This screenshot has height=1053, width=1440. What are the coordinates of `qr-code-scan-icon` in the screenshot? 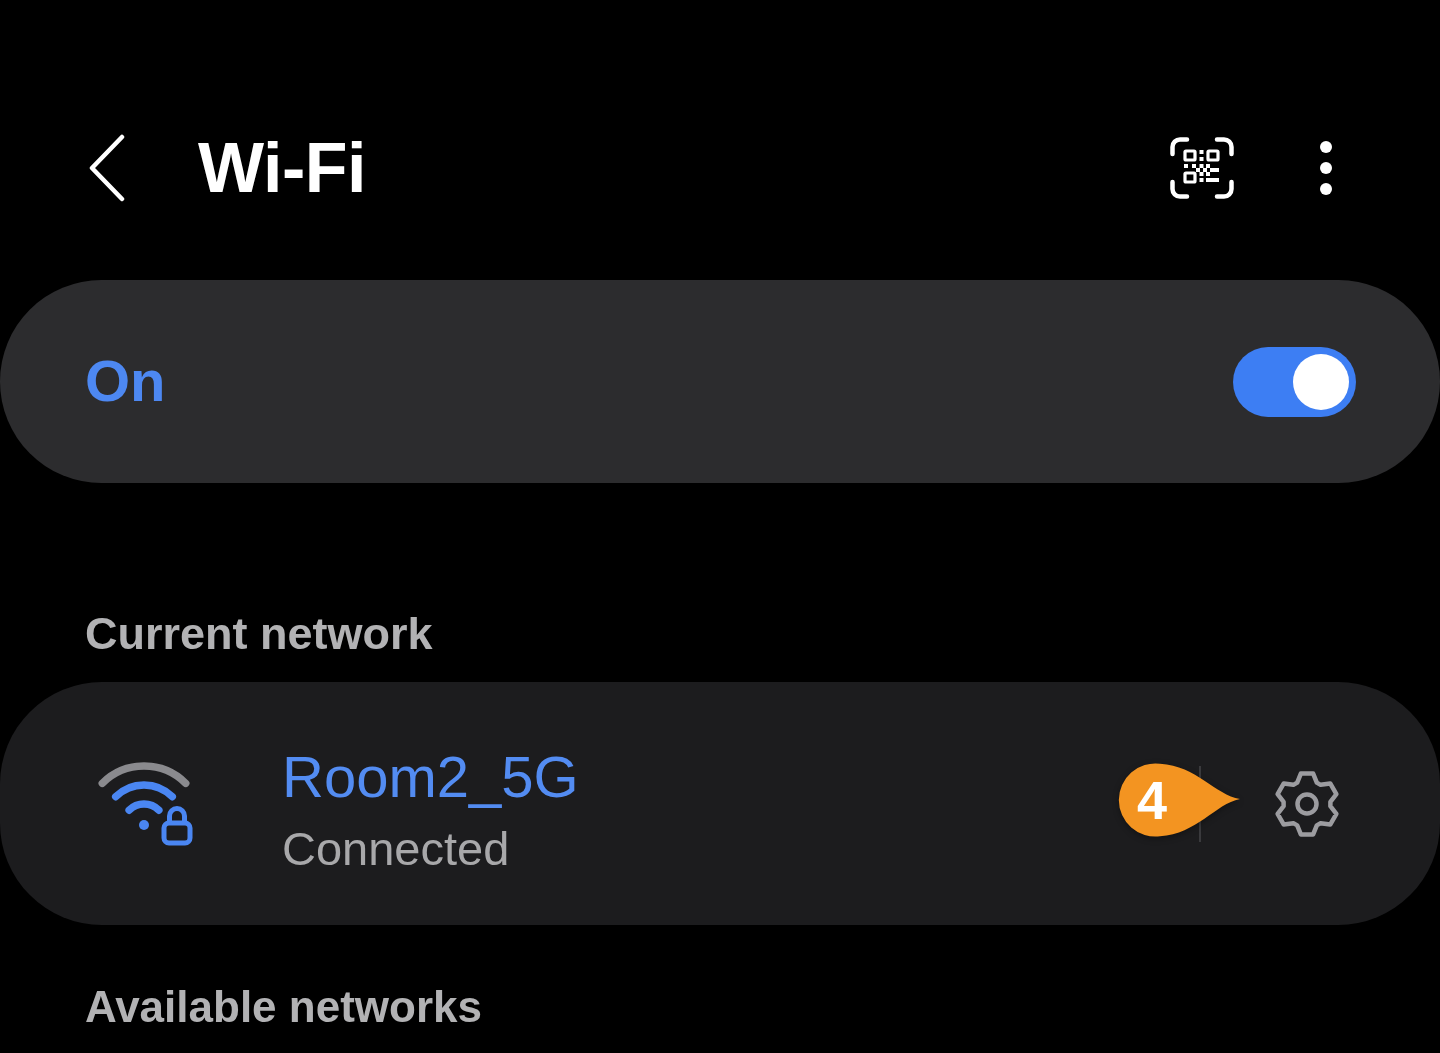 It's located at (1202, 168).